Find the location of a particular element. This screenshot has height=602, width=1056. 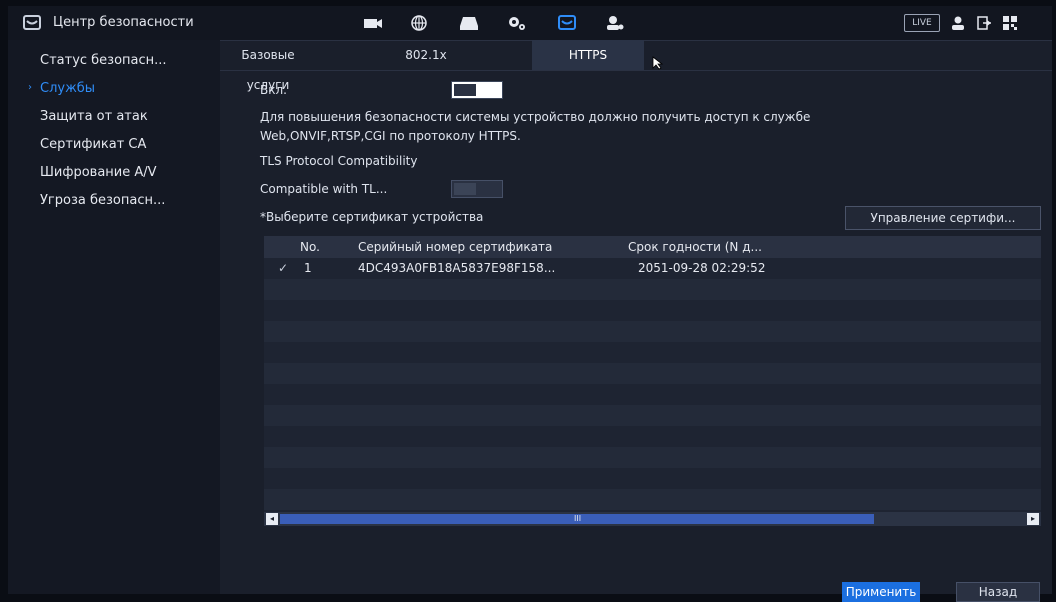

cell-no: 1 is located at coordinates (308, 268).